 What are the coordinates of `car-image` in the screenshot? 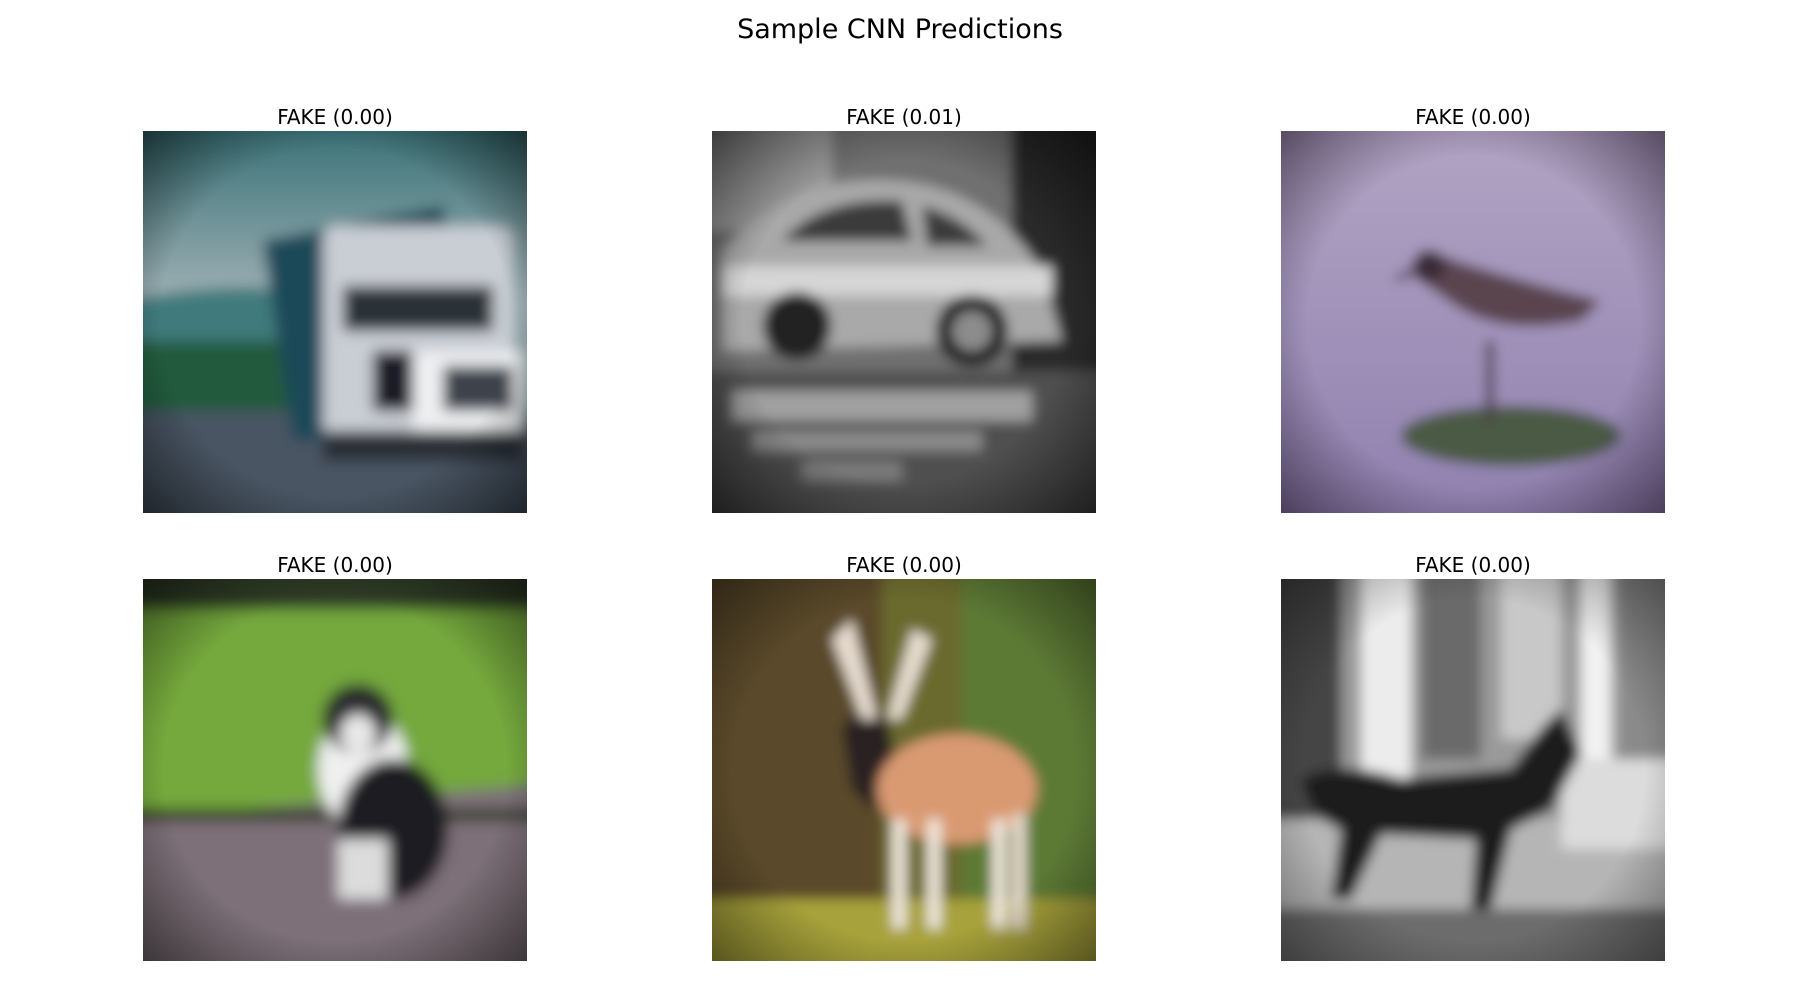 It's located at (904, 322).